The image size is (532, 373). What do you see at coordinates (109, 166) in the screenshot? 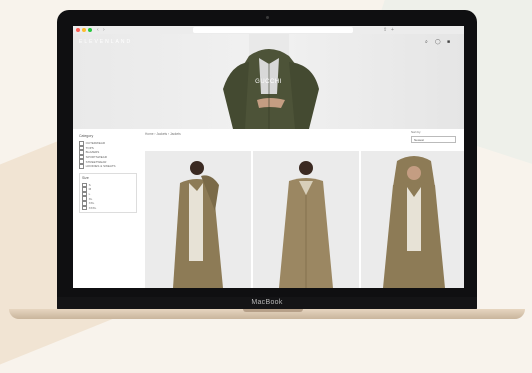
I see `filter-option: HOODIES & SWEATS` at bounding box center [109, 166].